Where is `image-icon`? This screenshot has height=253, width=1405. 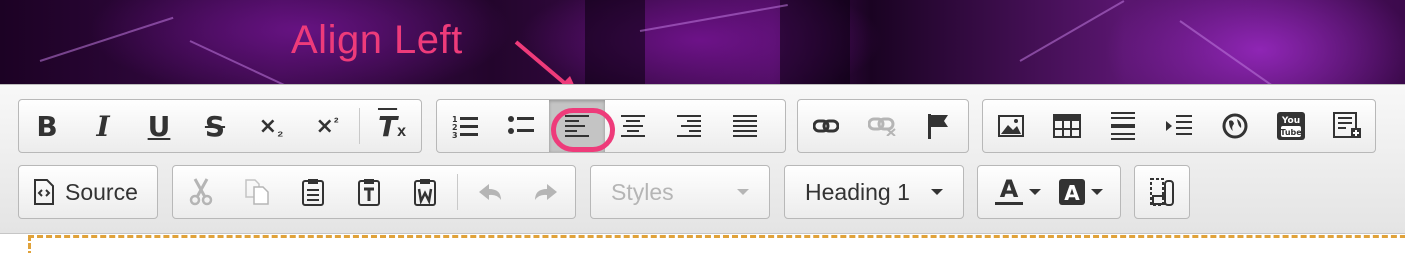 image-icon is located at coordinates (1011, 126).